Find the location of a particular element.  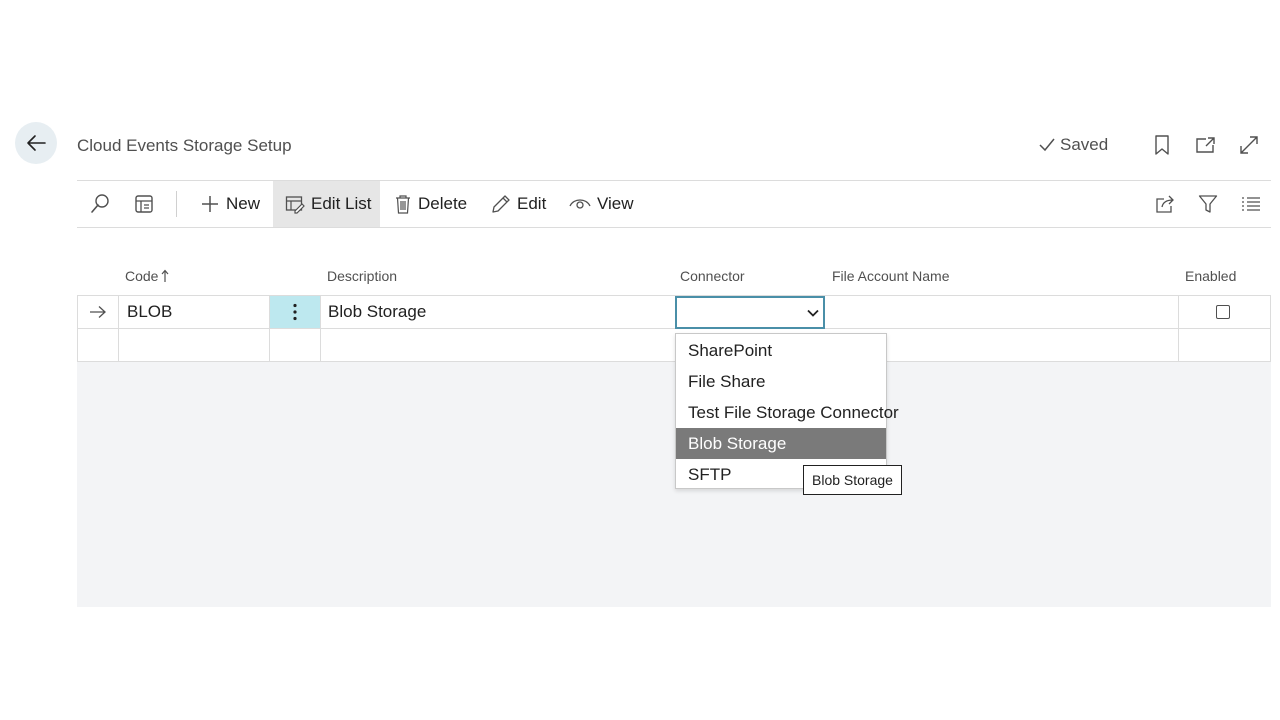

file-account-name-cell is located at coordinates (1002, 312).